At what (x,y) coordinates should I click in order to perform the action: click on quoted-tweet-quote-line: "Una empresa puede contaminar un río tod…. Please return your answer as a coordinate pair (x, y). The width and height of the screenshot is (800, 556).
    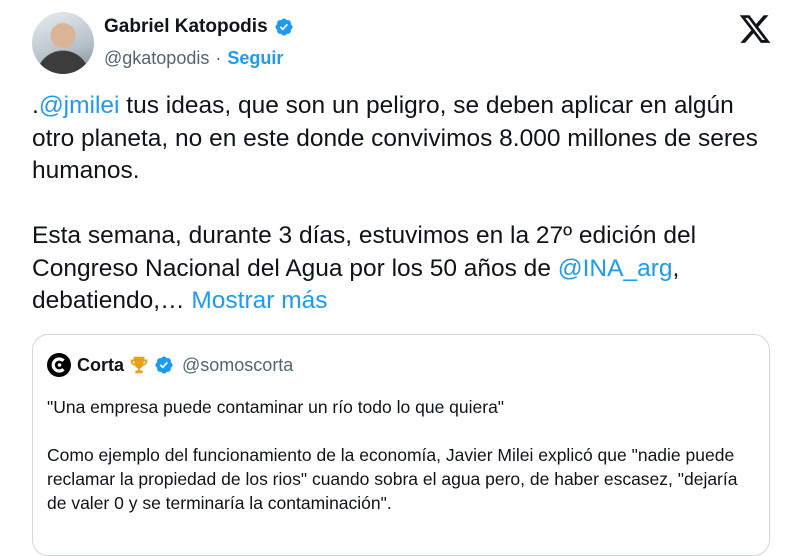
    Looking at the image, I should click on (276, 407).